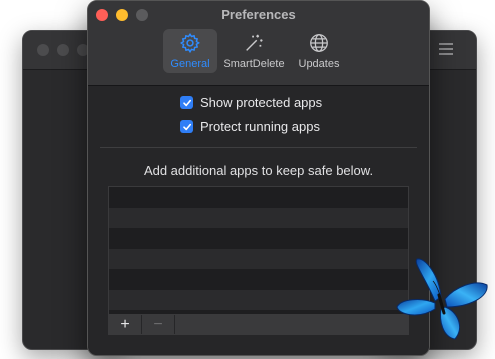  I want to click on window-title: Preferences, so click(258, 14).